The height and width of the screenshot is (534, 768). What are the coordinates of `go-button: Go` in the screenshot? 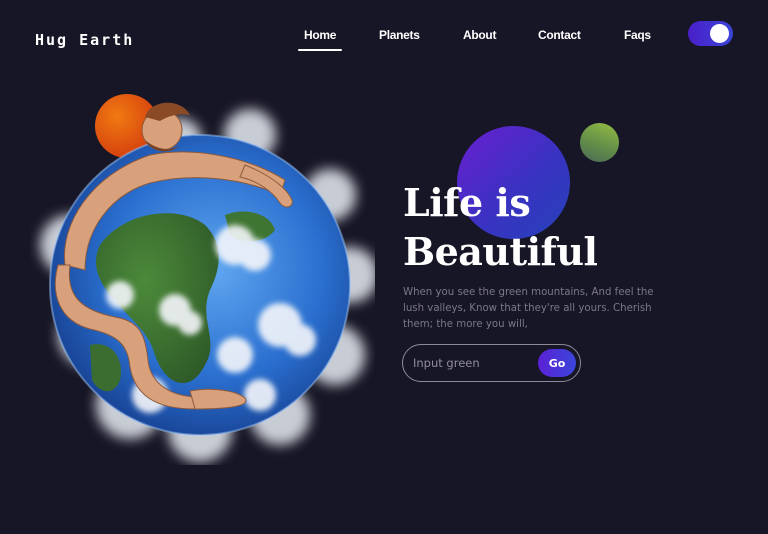 It's located at (557, 363).